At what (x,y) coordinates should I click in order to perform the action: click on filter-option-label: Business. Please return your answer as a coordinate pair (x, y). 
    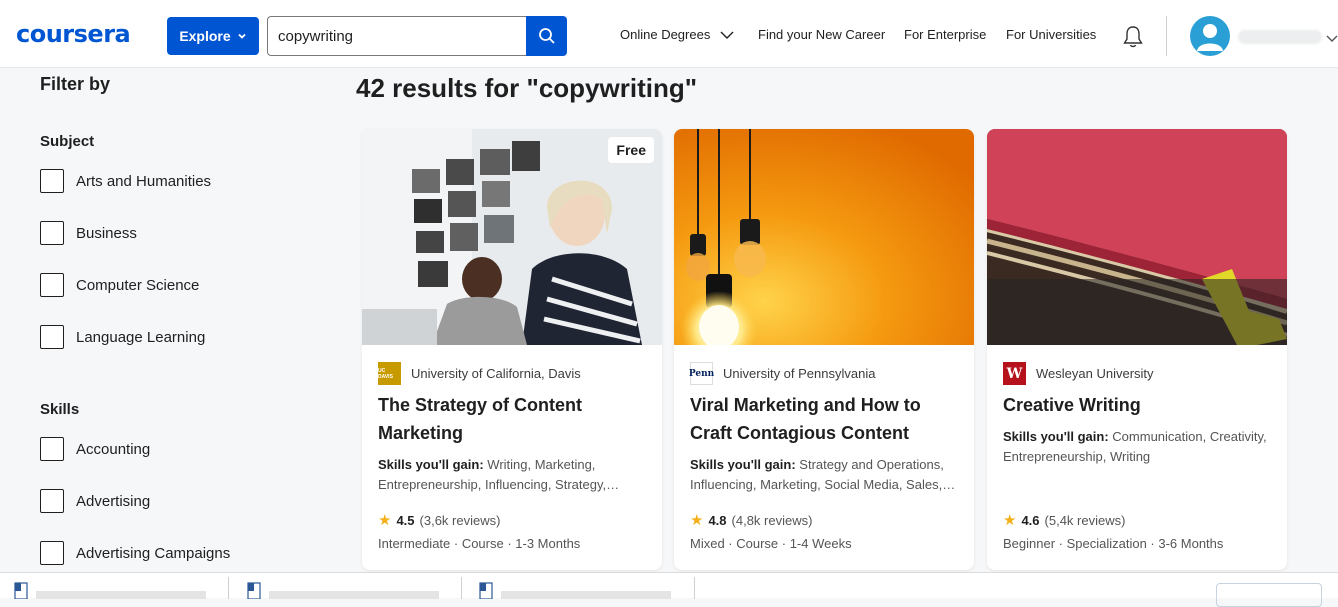
    Looking at the image, I should click on (106, 233).